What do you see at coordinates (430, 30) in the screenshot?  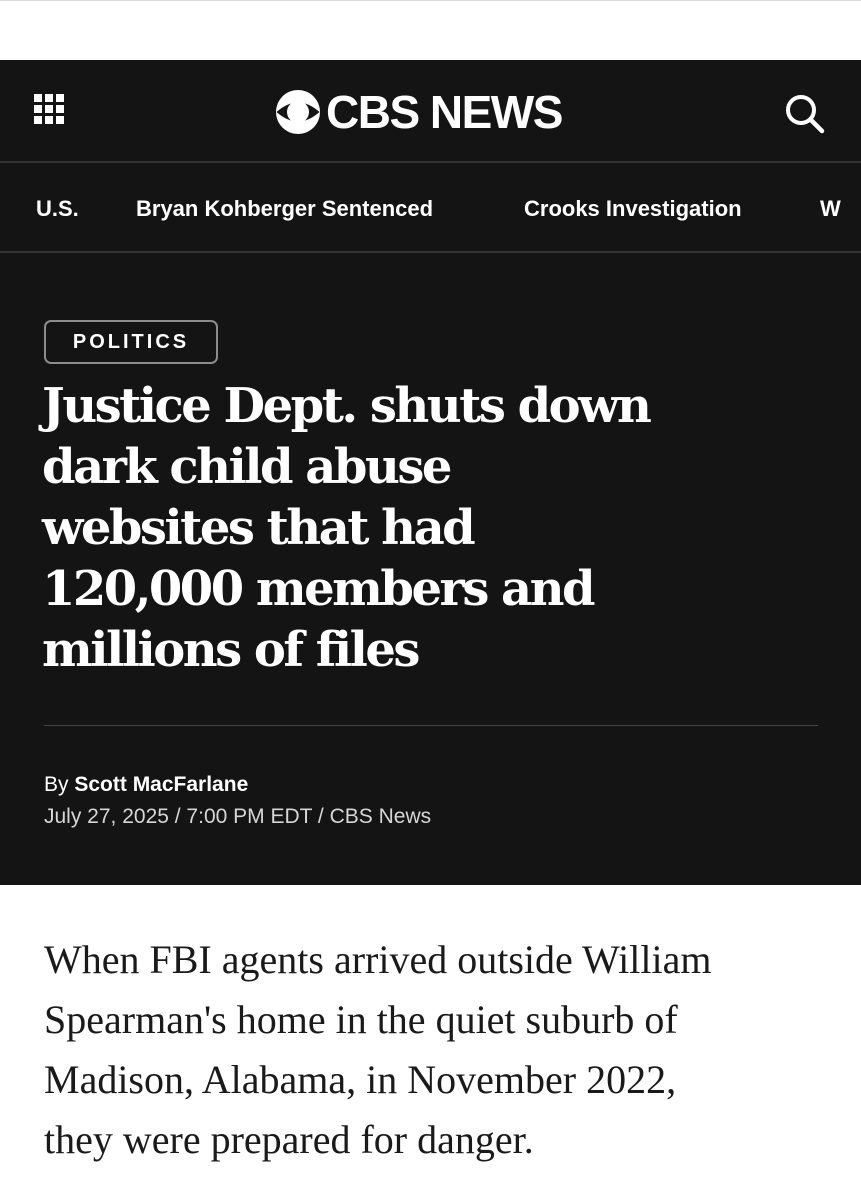 I see `status-area` at bounding box center [430, 30].